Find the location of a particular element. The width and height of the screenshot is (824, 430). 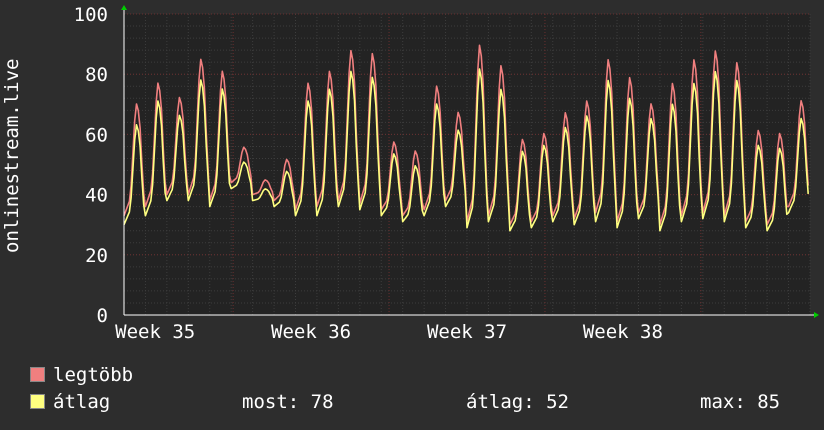

y-tick-label: 60 is located at coordinates (96, 135).